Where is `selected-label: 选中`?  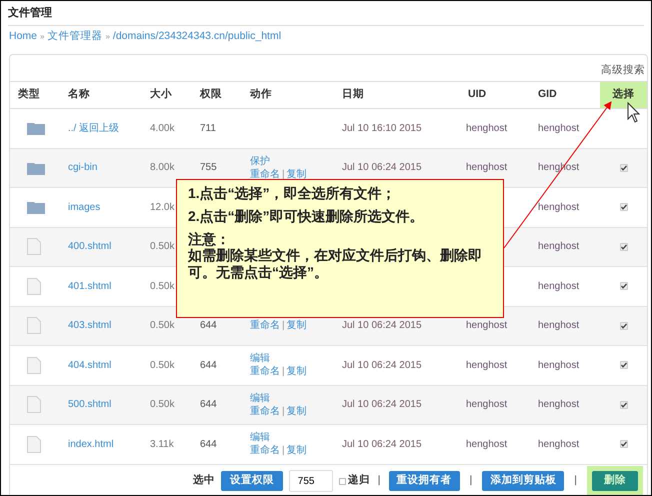 selected-label: 选中 is located at coordinates (203, 480).